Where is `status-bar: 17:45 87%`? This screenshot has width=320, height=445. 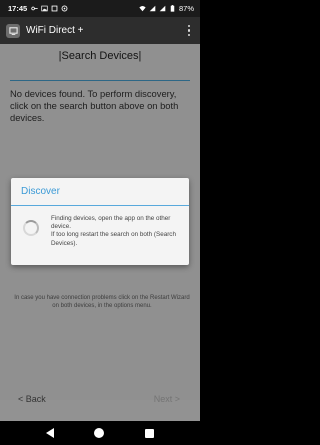 status-bar: 17:45 87% is located at coordinates (100, 8).